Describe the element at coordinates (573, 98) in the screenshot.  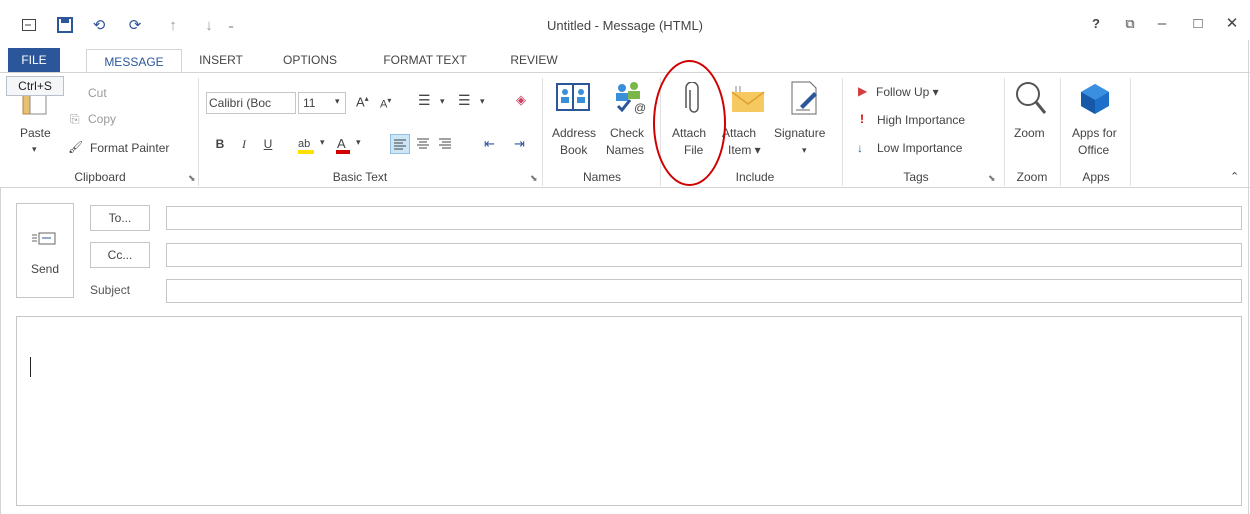
I see `address-book-icon` at that location.